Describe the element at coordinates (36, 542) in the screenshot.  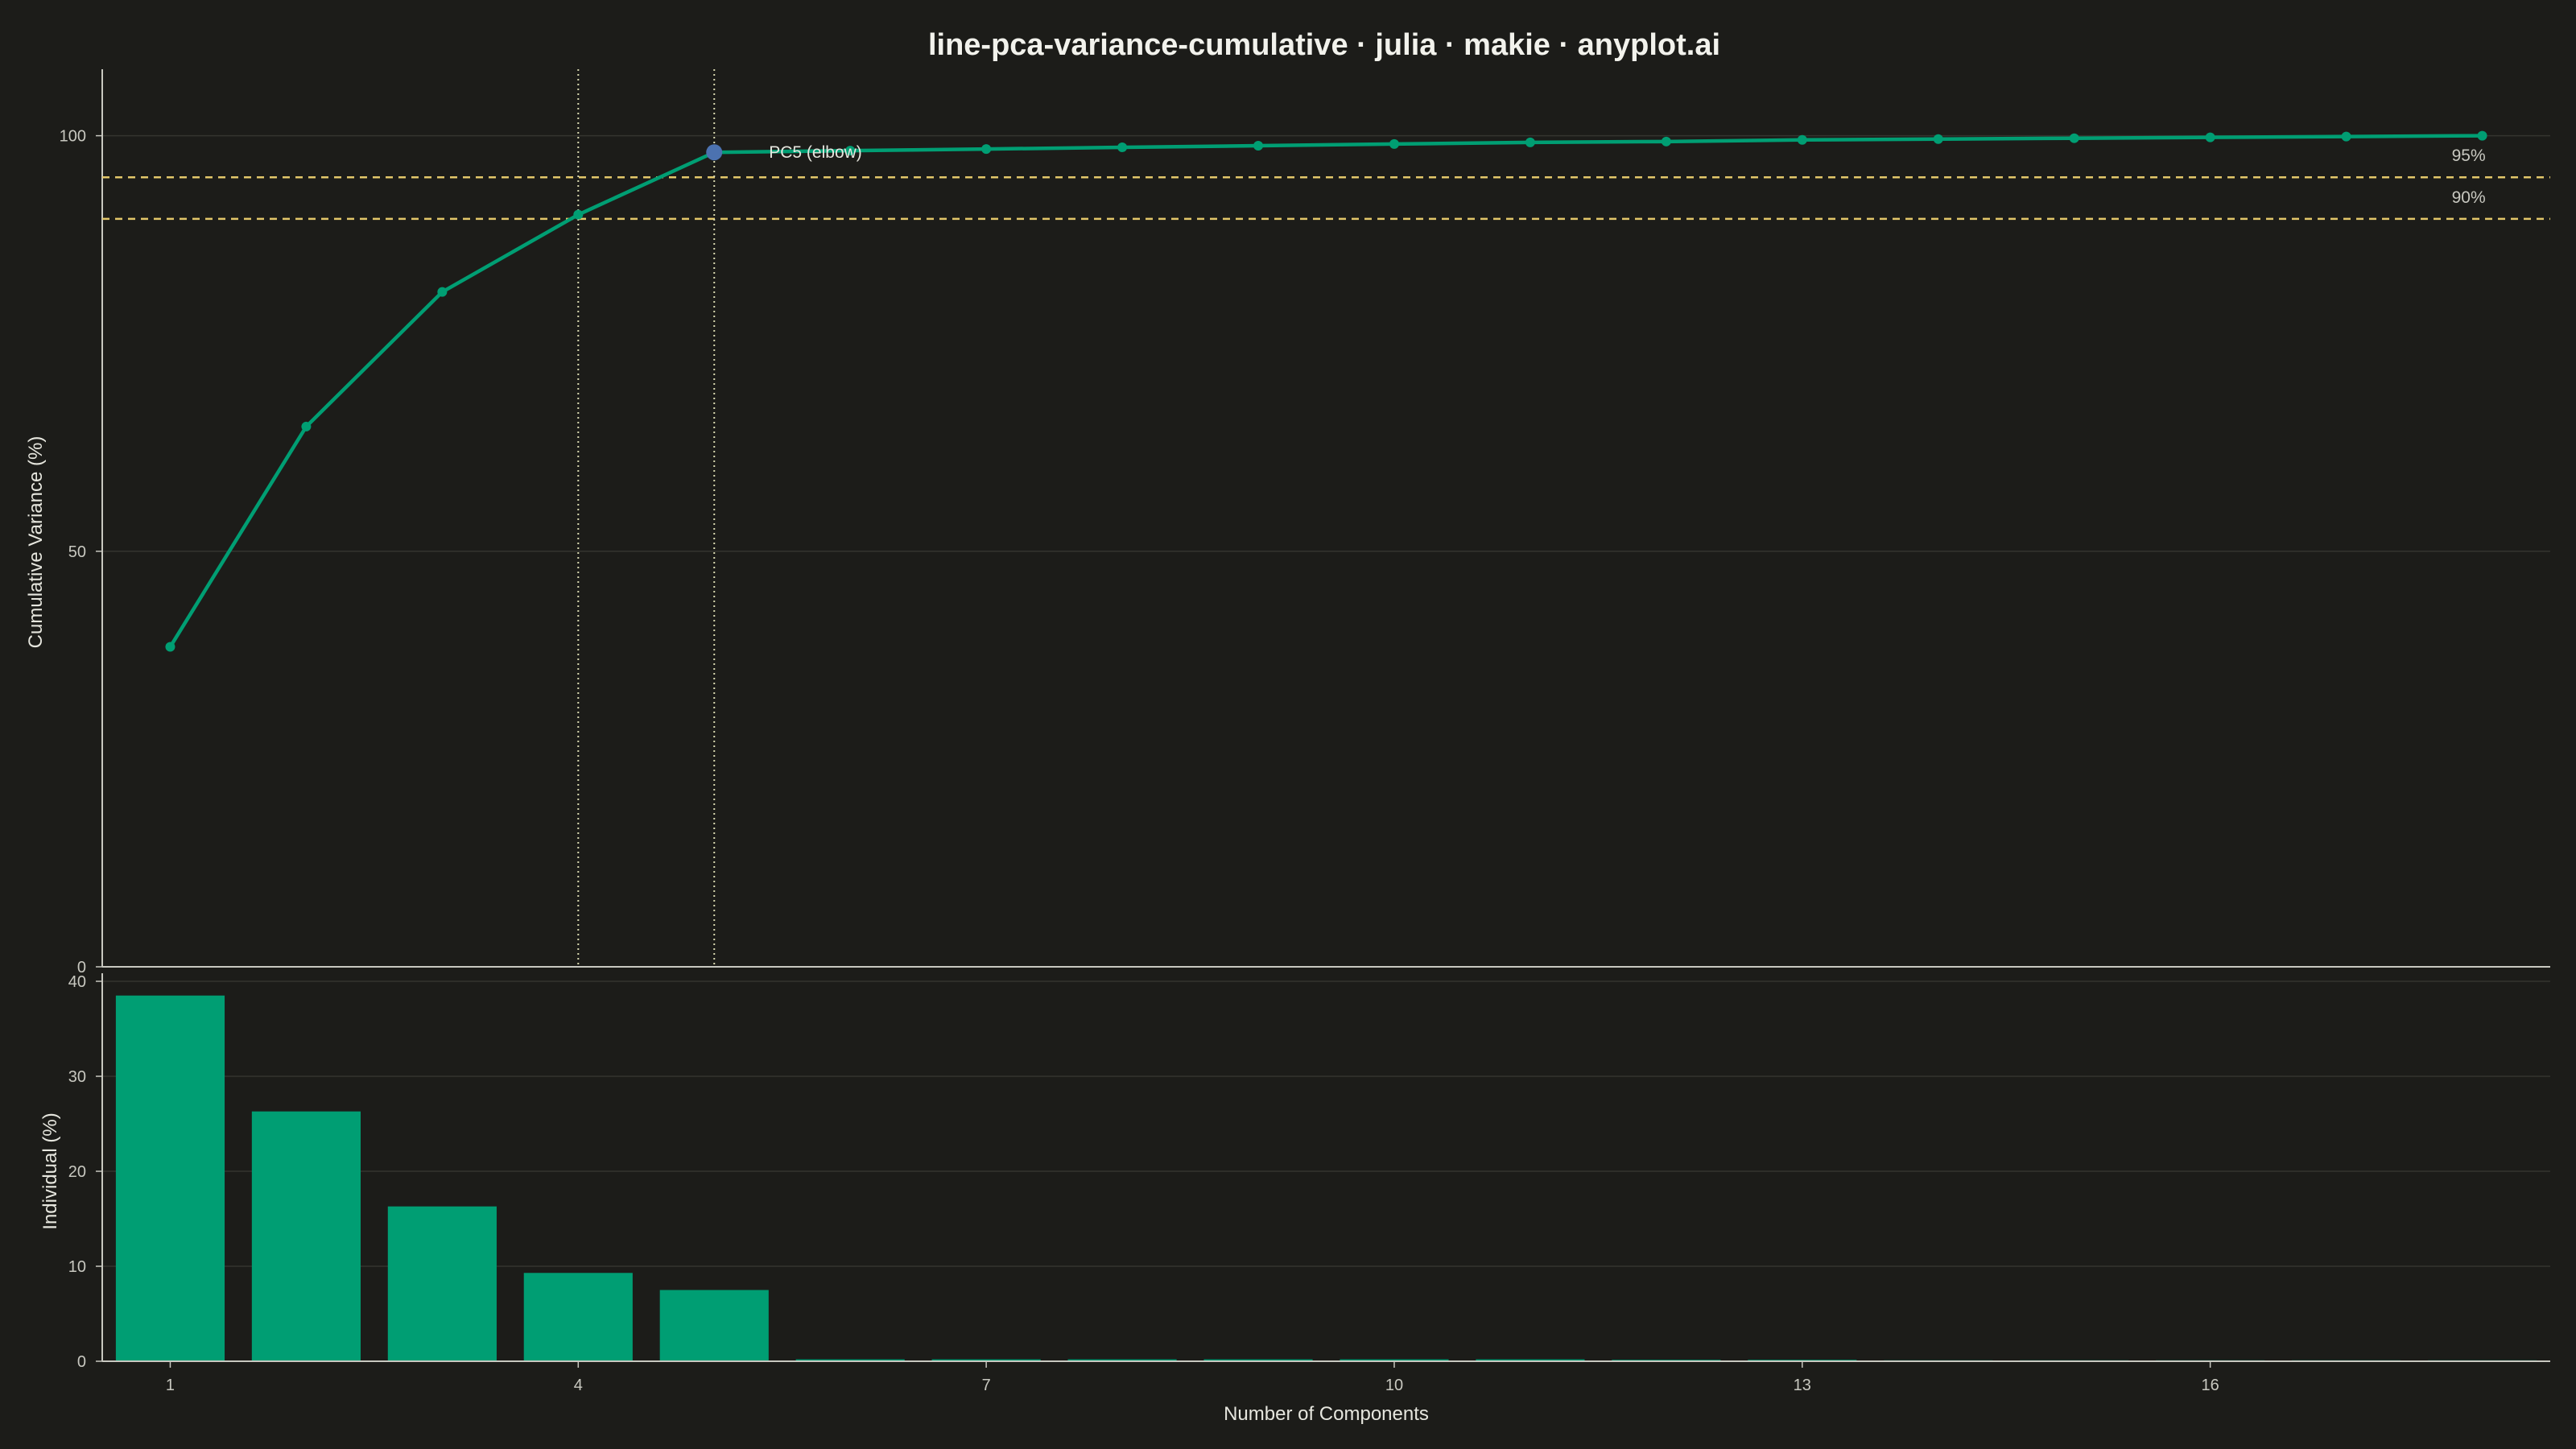
I see `top-y-axis-label: Cumulative Variance (%)` at that location.